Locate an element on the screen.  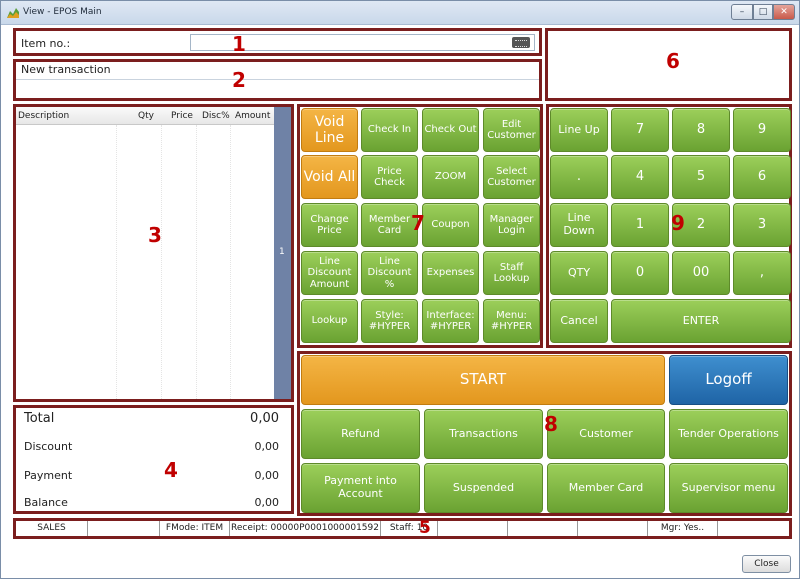
keyboard-icon is located at coordinates (521, 42).